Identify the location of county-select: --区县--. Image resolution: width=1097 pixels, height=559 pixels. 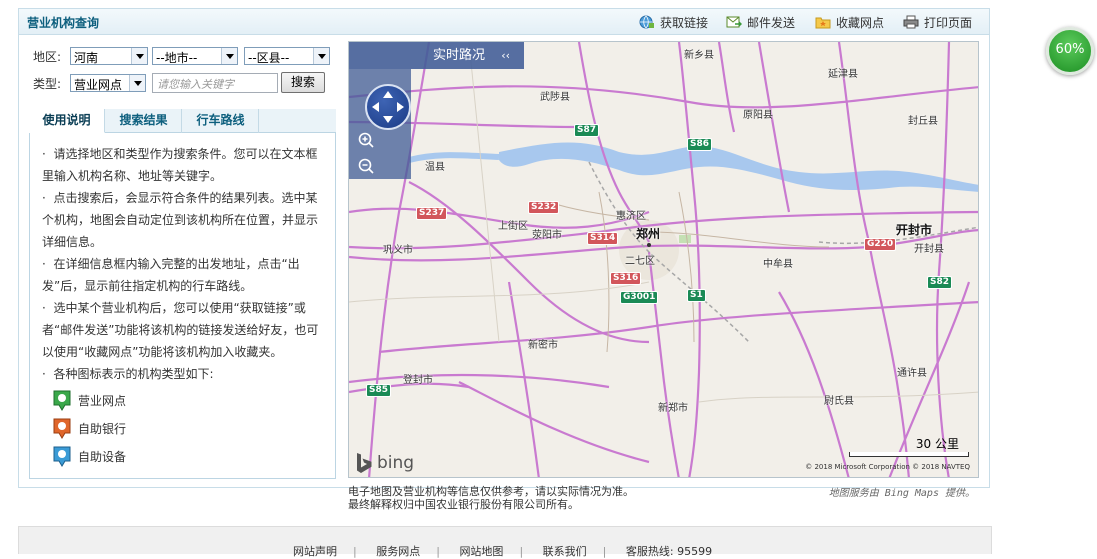
(287, 56).